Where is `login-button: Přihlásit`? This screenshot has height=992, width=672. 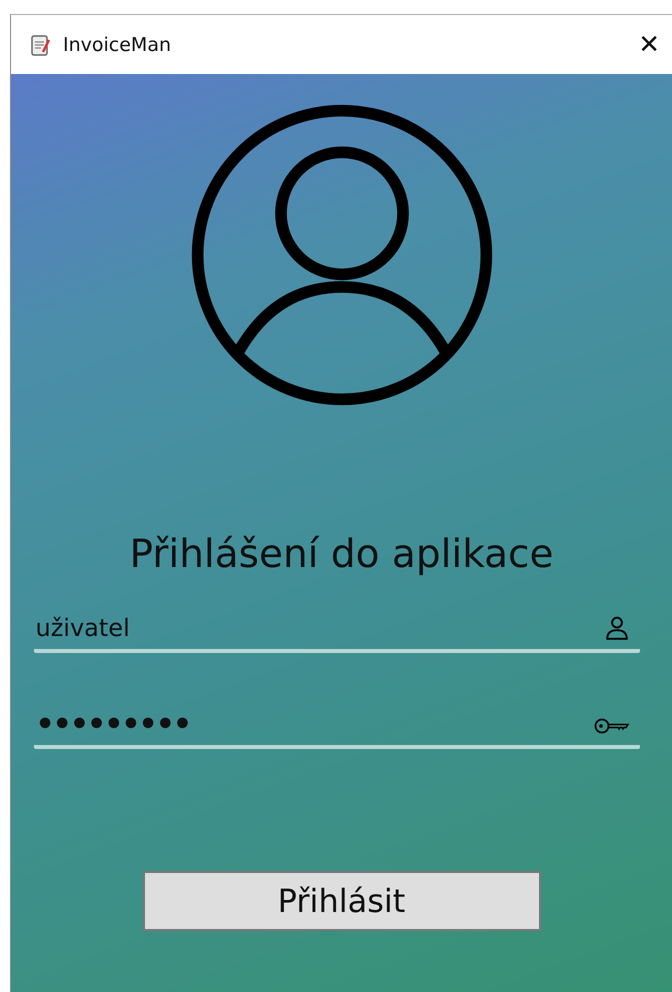 login-button: Přihlásit is located at coordinates (341, 901).